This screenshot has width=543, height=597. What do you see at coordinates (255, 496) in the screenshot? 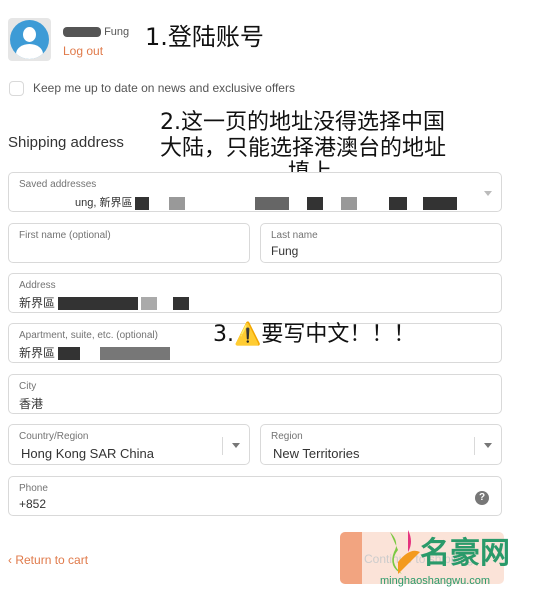
I see `phone-field: Phone +852 ?` at bounding box center [255, 496].